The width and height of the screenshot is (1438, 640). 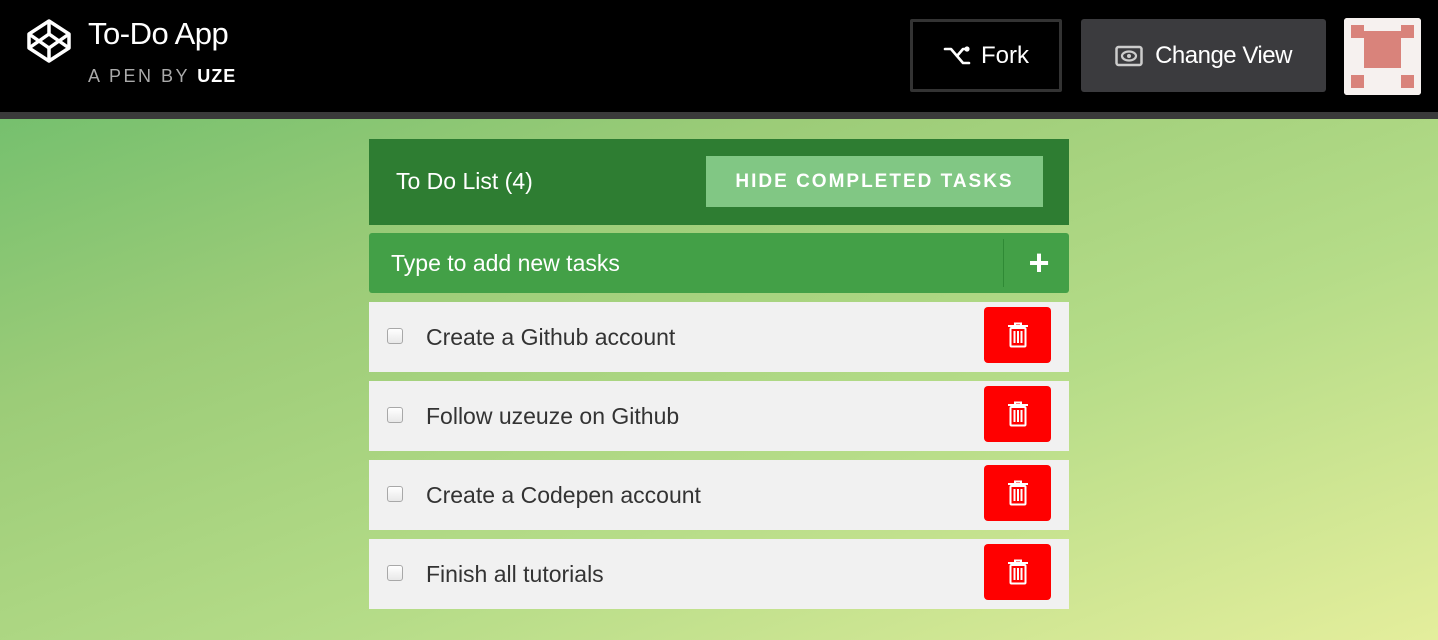 What do you see at coordinates (1003, 263) in the screenshot?
I see `divider` at bounding box center [1003, 263].